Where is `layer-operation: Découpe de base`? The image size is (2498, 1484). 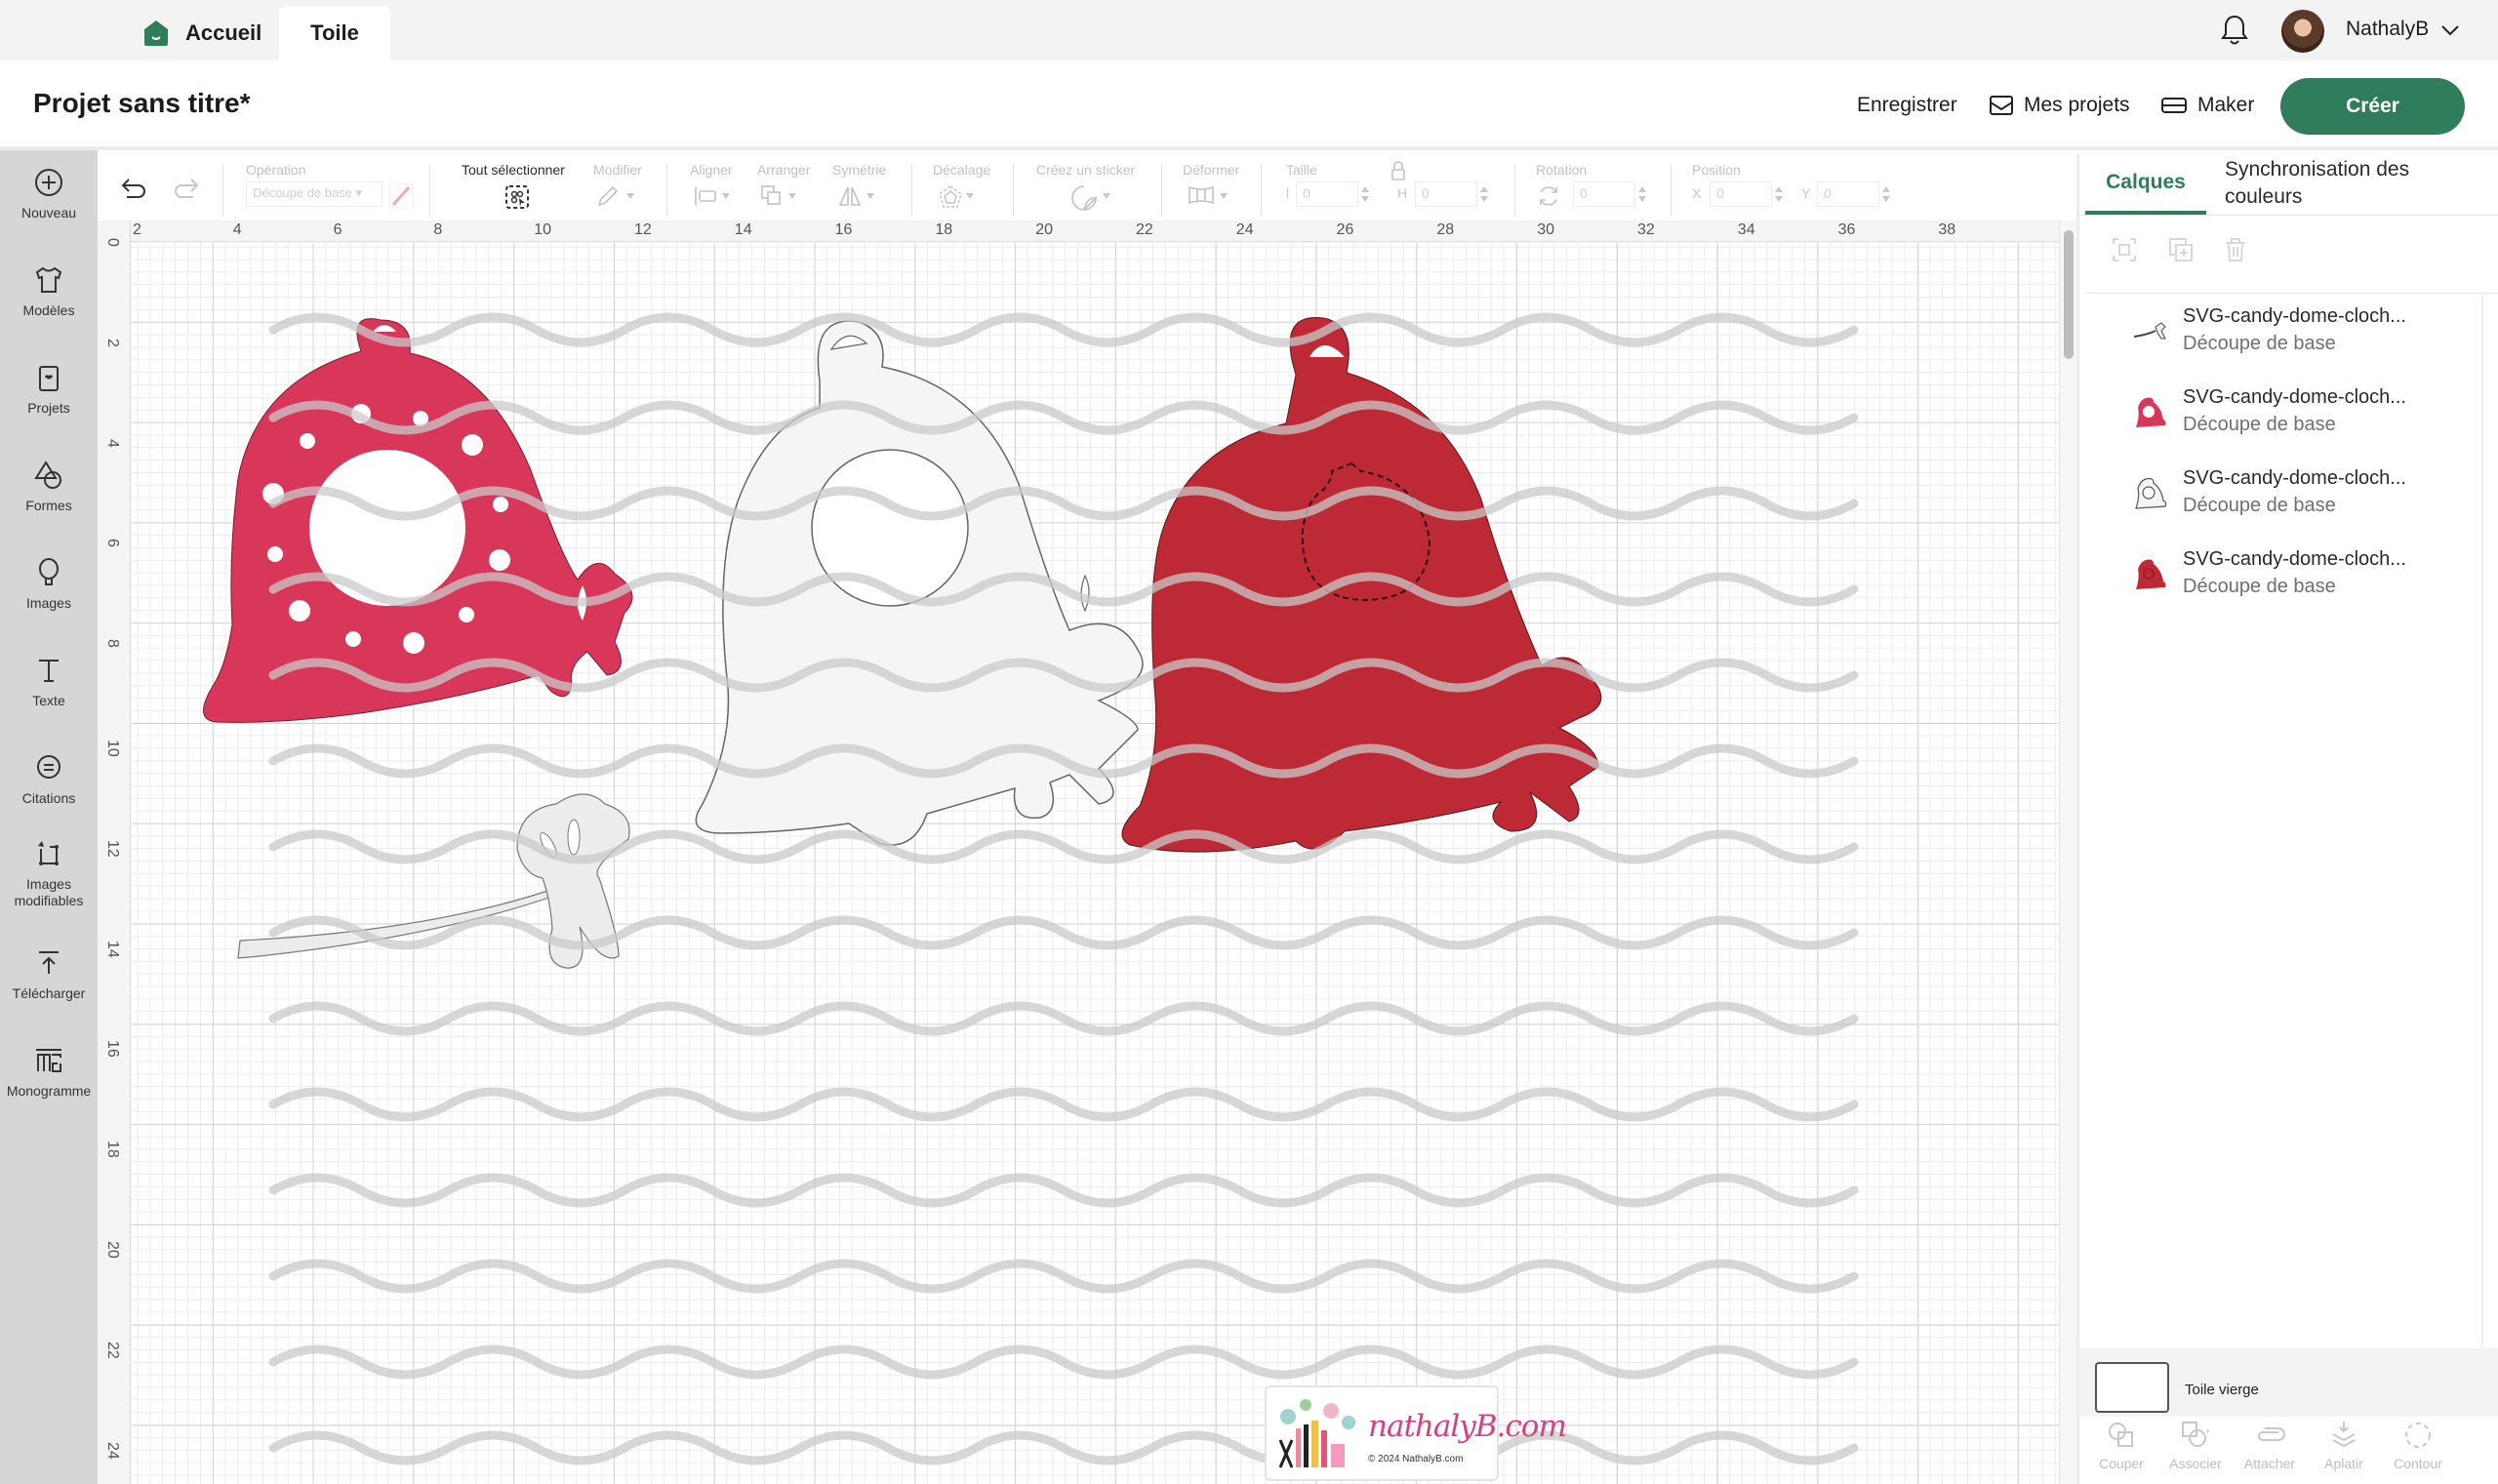
layer-operation: Découpe de base is located at coordinates (2259, 586).